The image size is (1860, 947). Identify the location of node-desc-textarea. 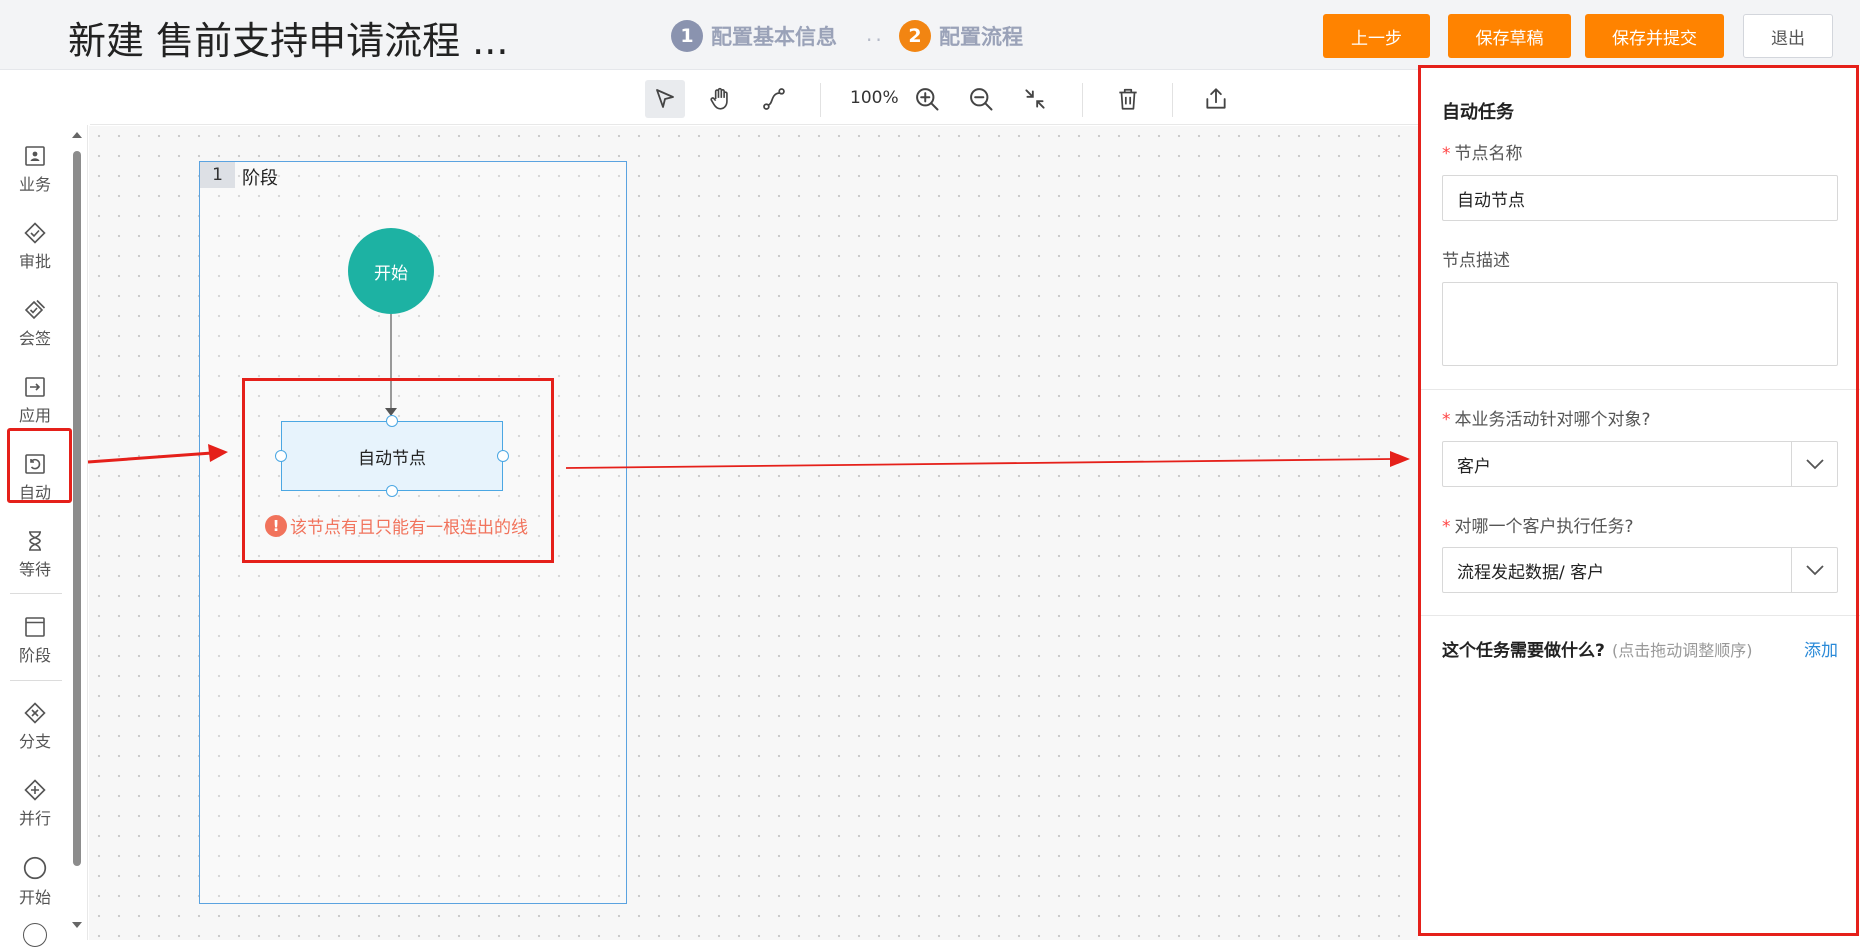
(1640, 324).